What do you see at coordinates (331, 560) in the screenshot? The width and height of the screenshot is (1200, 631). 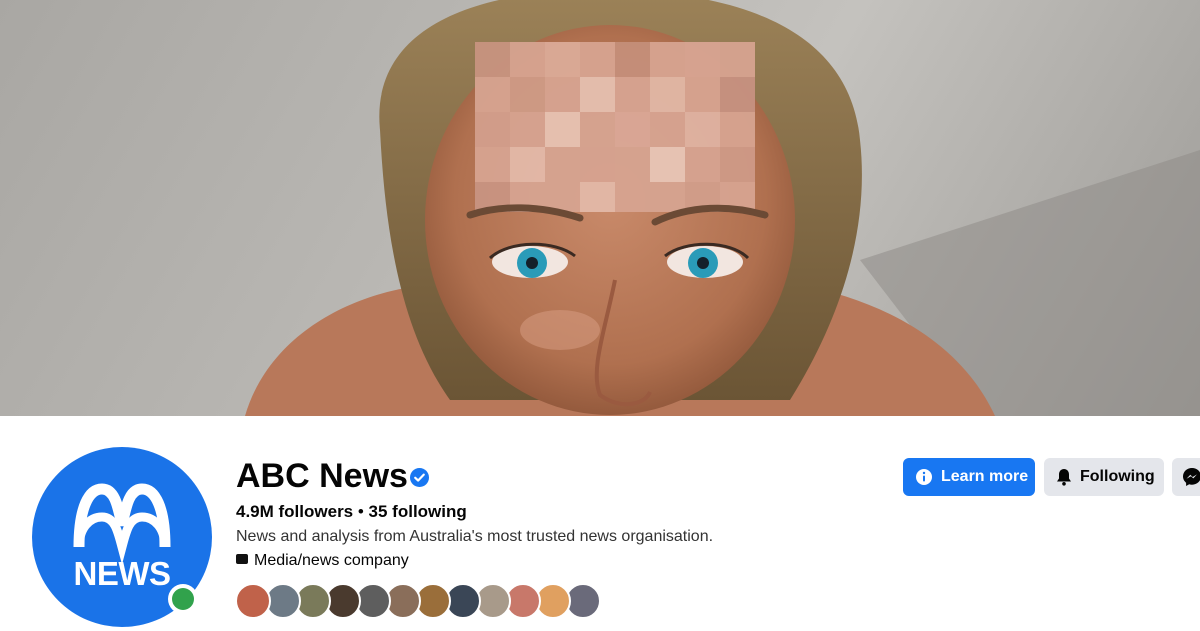 I see `page-category-label: Media/news company` at bounding box center [331, 560].